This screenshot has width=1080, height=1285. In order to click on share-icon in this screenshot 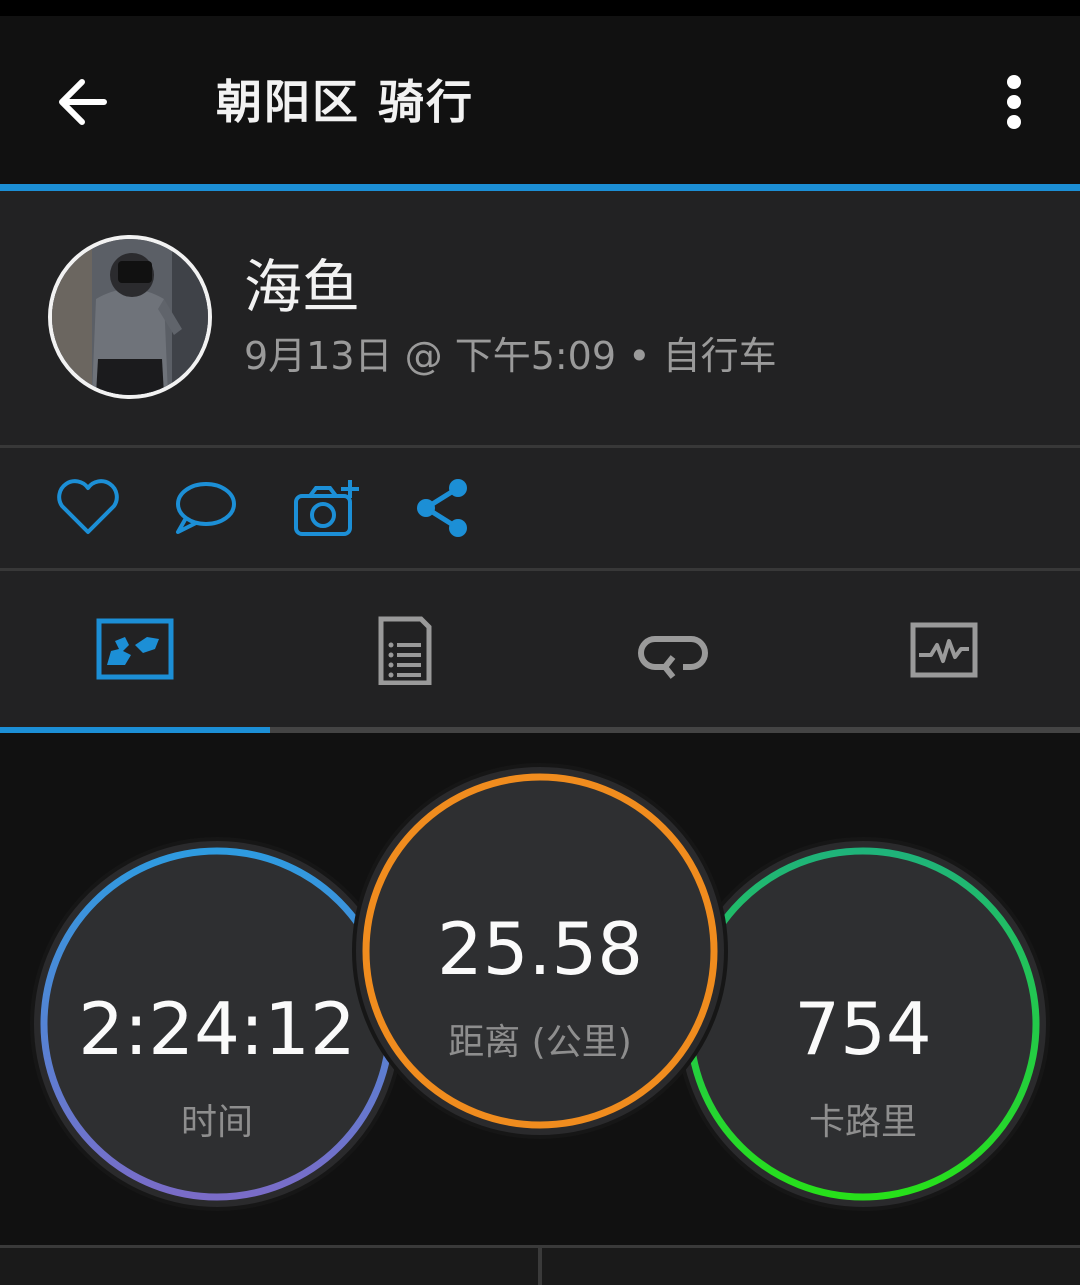, I will do `click(442, 508)`.